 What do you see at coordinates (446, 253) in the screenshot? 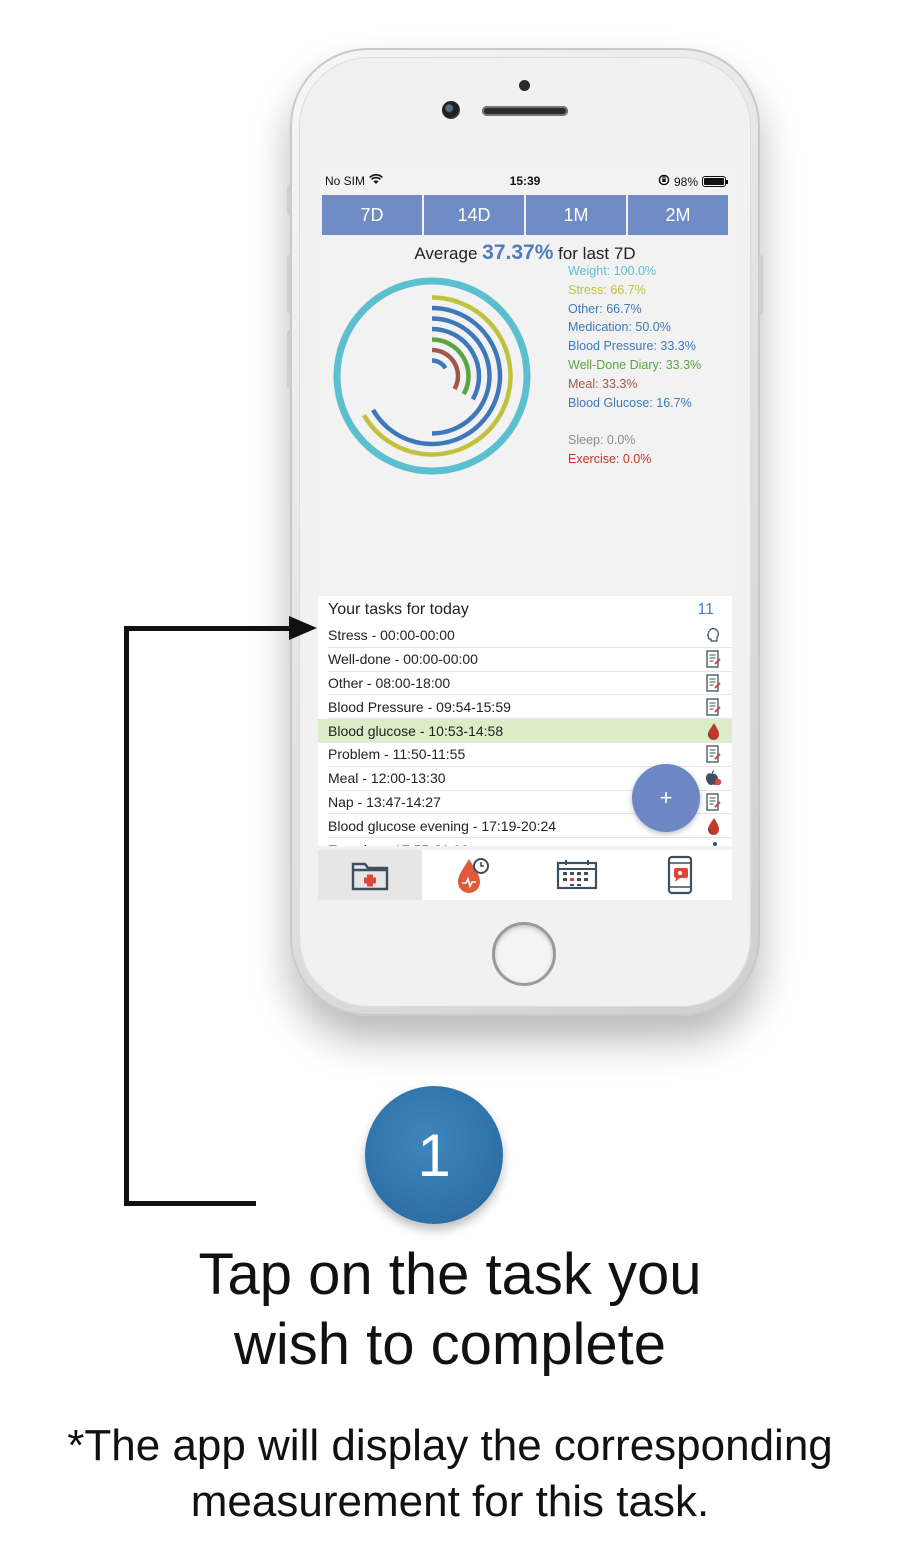
I see `average-prefix: Average` at bounding box center [446, 253].